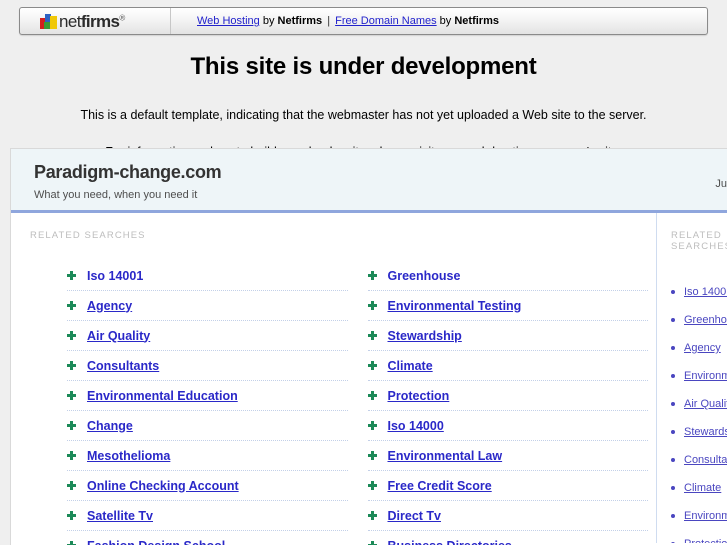 The image size is (727, 545). What do you see at coordinates (507, 426) in the screenshot?
I see `list-item: Iso 14000` at bounding box center [507, 426].